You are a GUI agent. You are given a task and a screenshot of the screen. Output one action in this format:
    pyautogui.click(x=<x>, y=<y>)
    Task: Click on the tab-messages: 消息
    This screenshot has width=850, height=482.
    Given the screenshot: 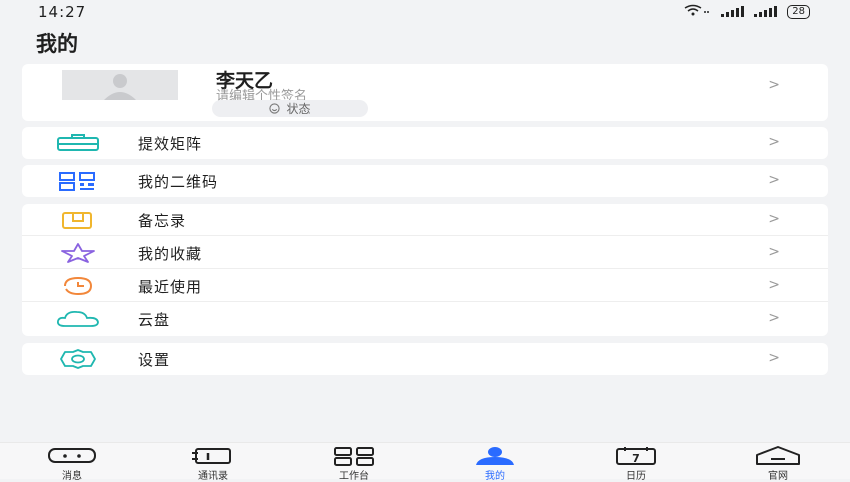 What is the action you would take?
    pyautogui.click(x=72, y=464)
    